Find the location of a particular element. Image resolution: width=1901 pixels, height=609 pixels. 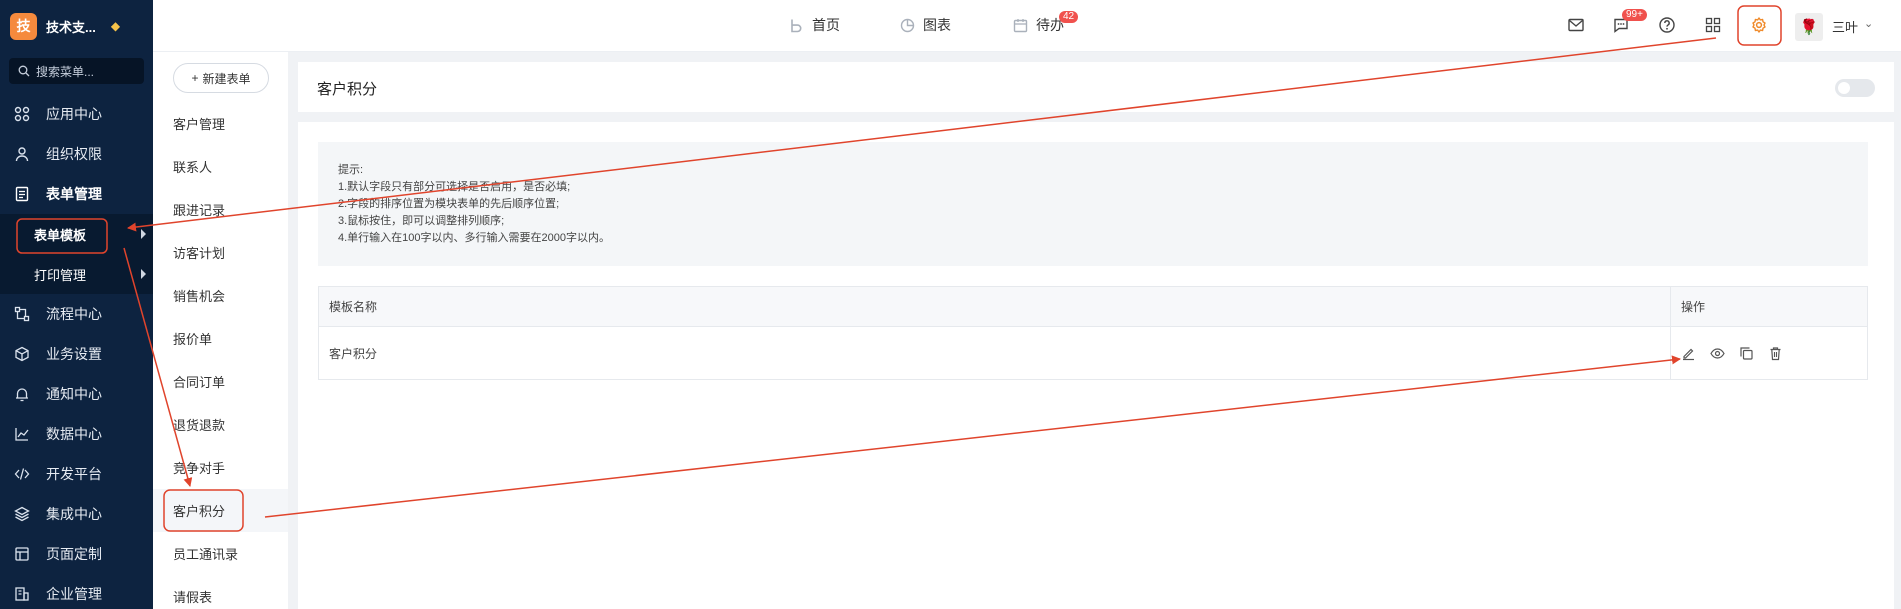

form-list-item: 报价单 is located at coordinates (220, 338).